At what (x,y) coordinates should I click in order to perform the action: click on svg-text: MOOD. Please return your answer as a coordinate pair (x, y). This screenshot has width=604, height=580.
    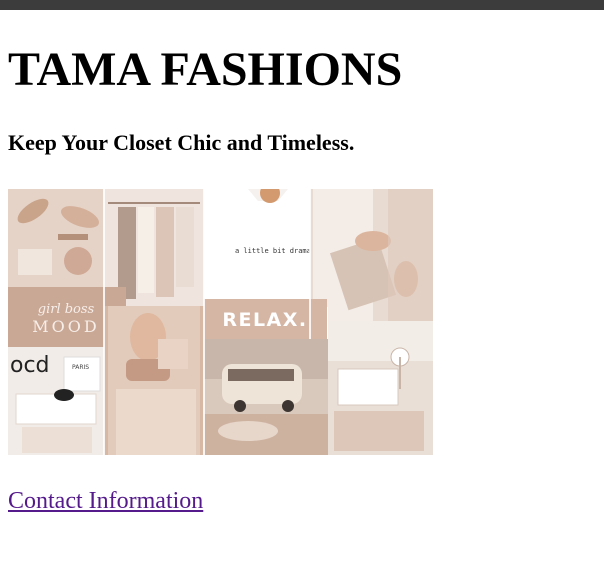
    Looking at the image, I should click on (65, 326).